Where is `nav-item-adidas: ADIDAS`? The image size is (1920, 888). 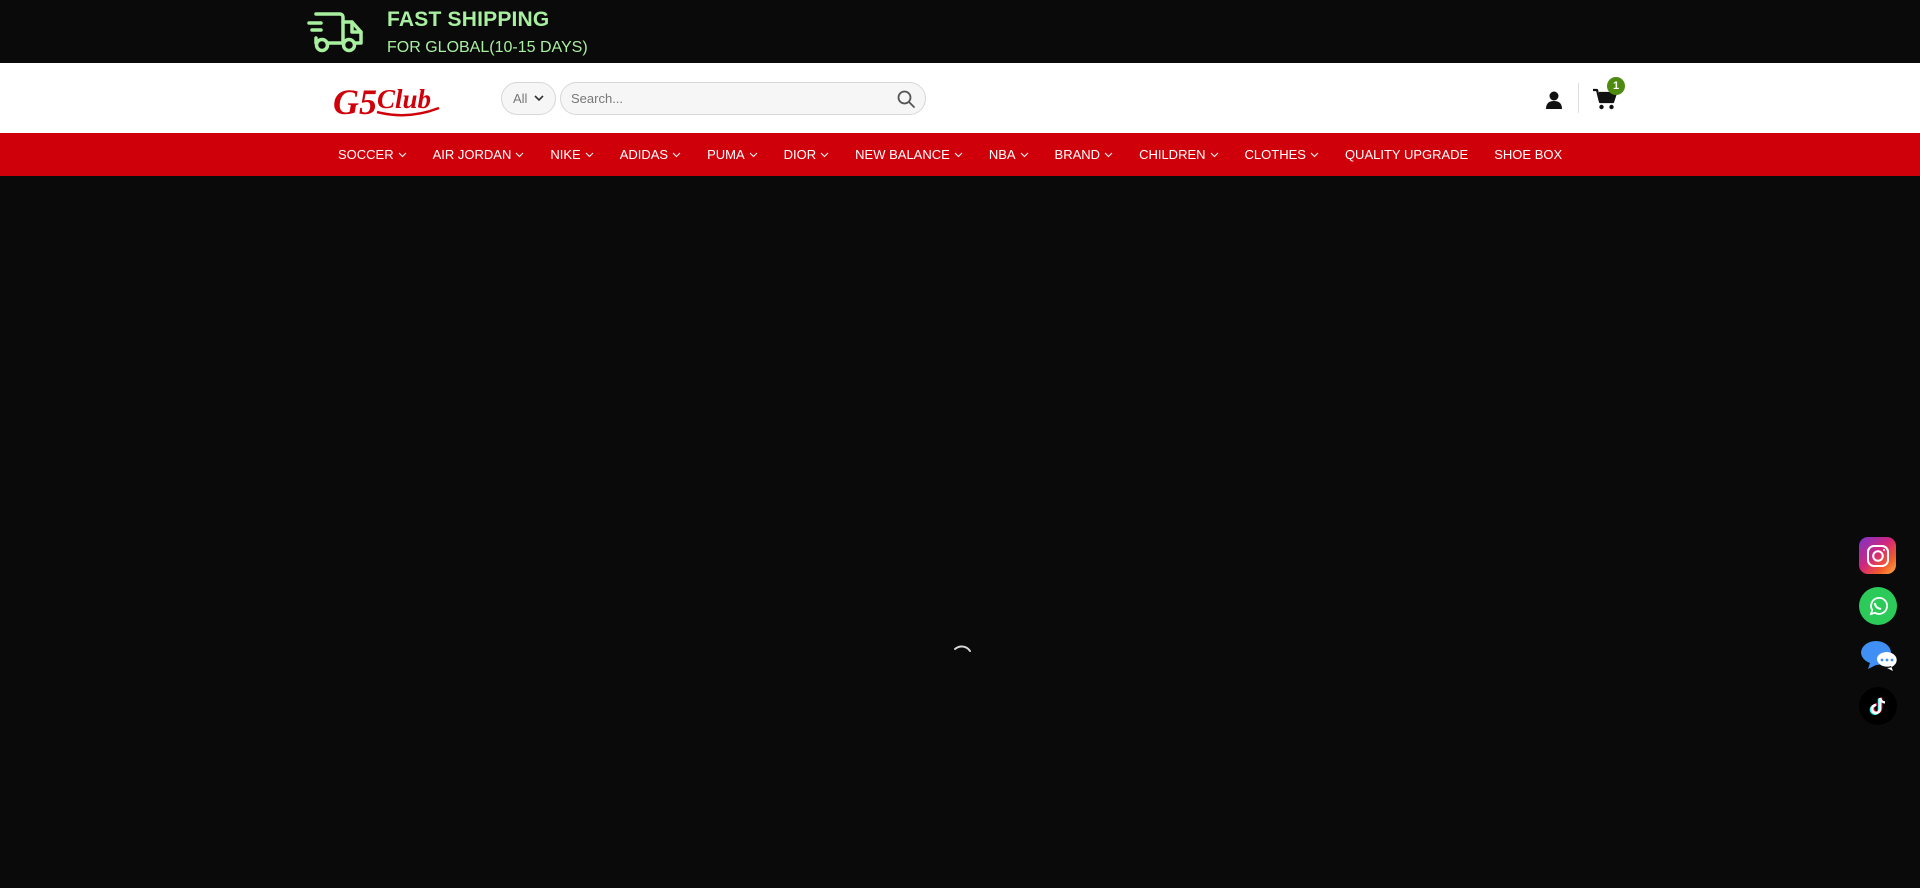
nav-item-adidas: ADIDAS is located at coordinates (650, 154).